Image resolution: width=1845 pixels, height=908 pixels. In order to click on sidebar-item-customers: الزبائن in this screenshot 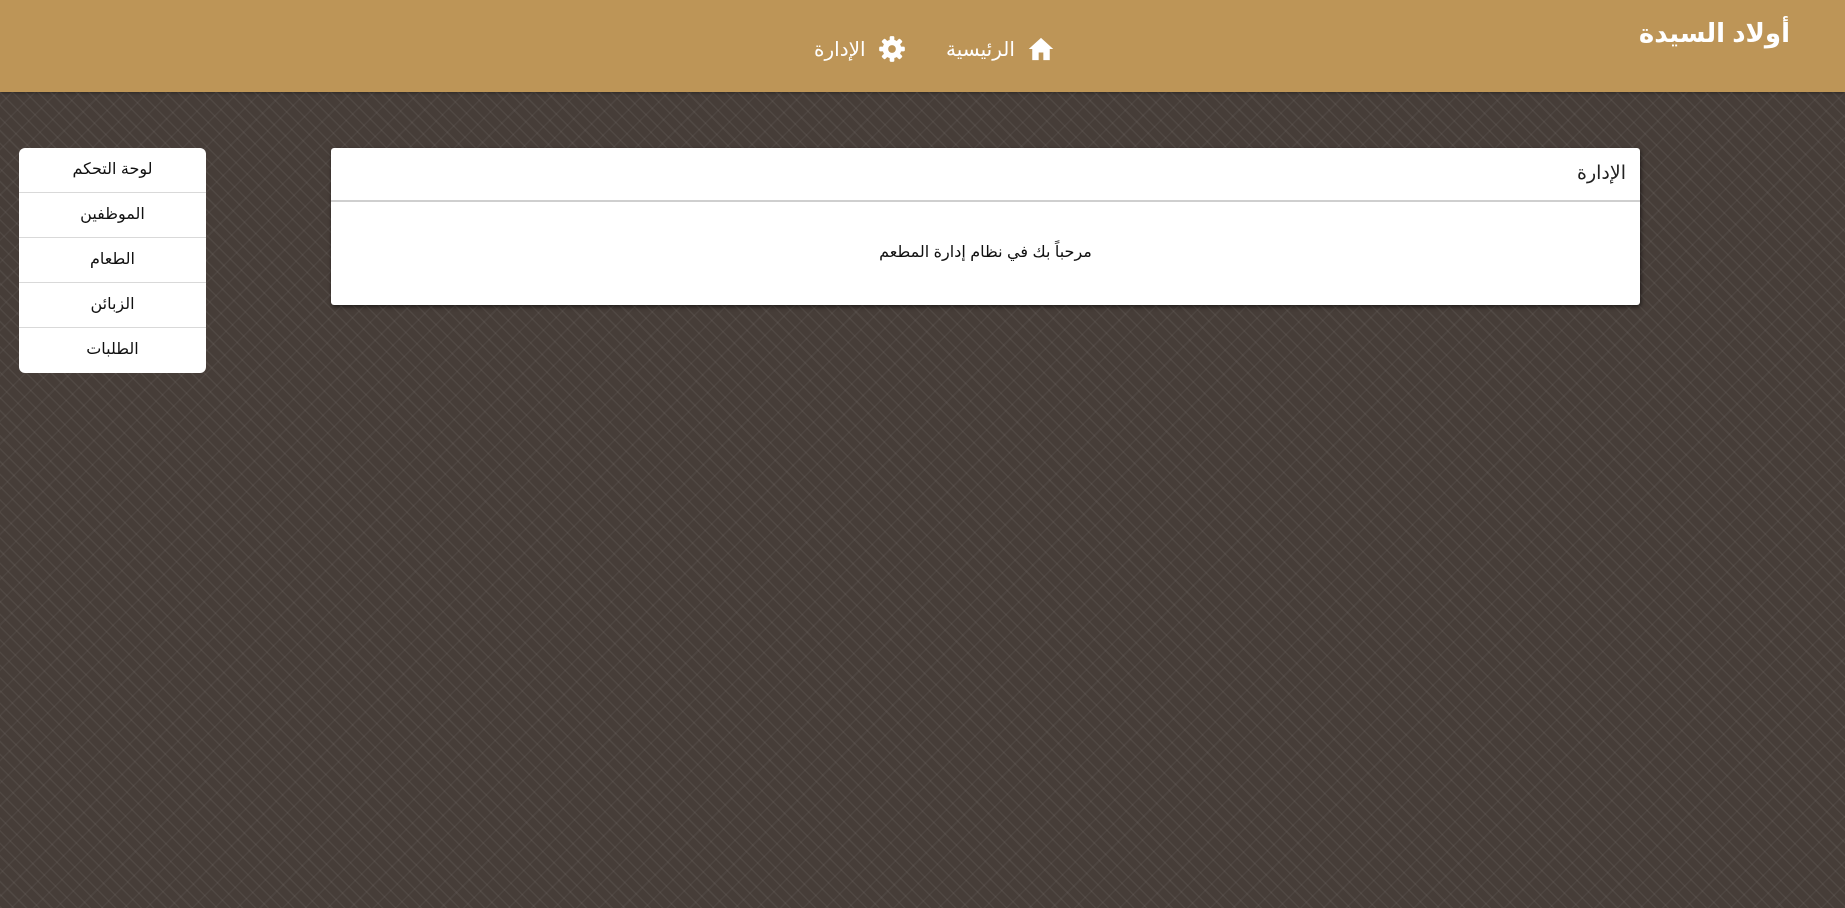, I will do `click(112, 305)`.